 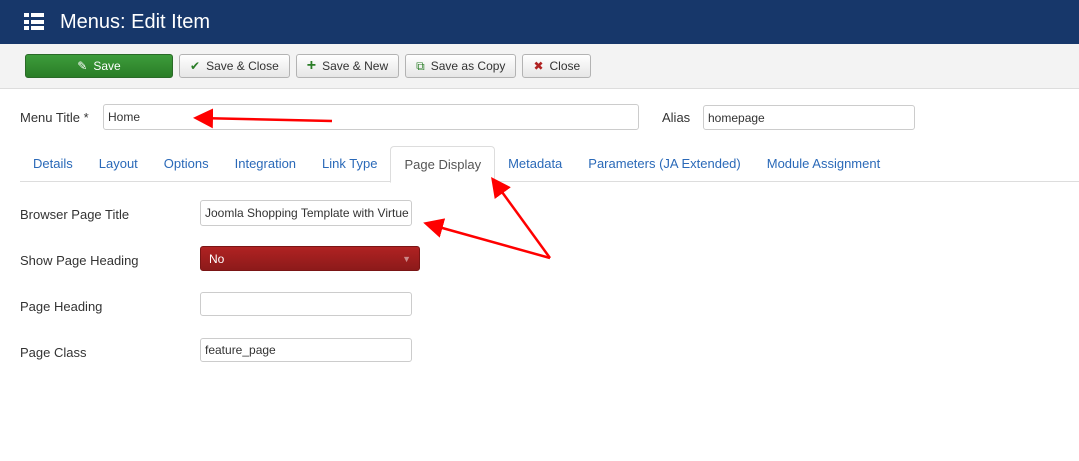 I want to click on annotation-arrows, so click(x=372, y=184).